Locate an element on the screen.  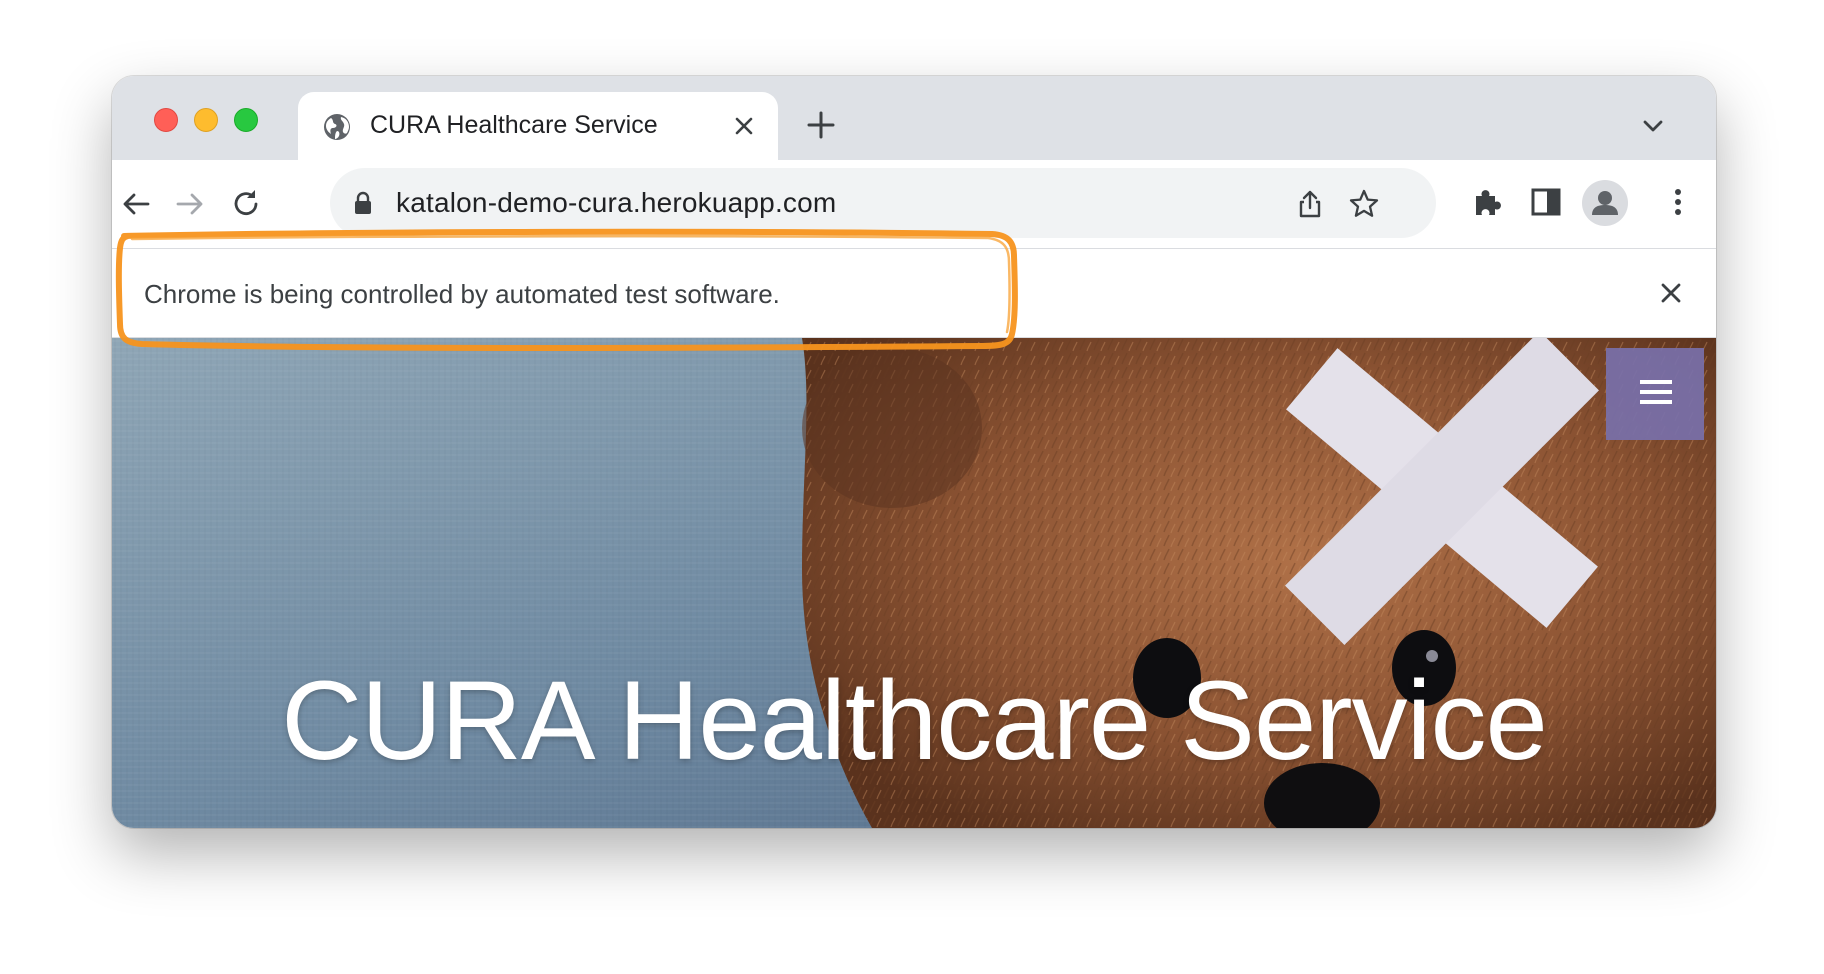
globe-icon is located at coordinates (337, 127).